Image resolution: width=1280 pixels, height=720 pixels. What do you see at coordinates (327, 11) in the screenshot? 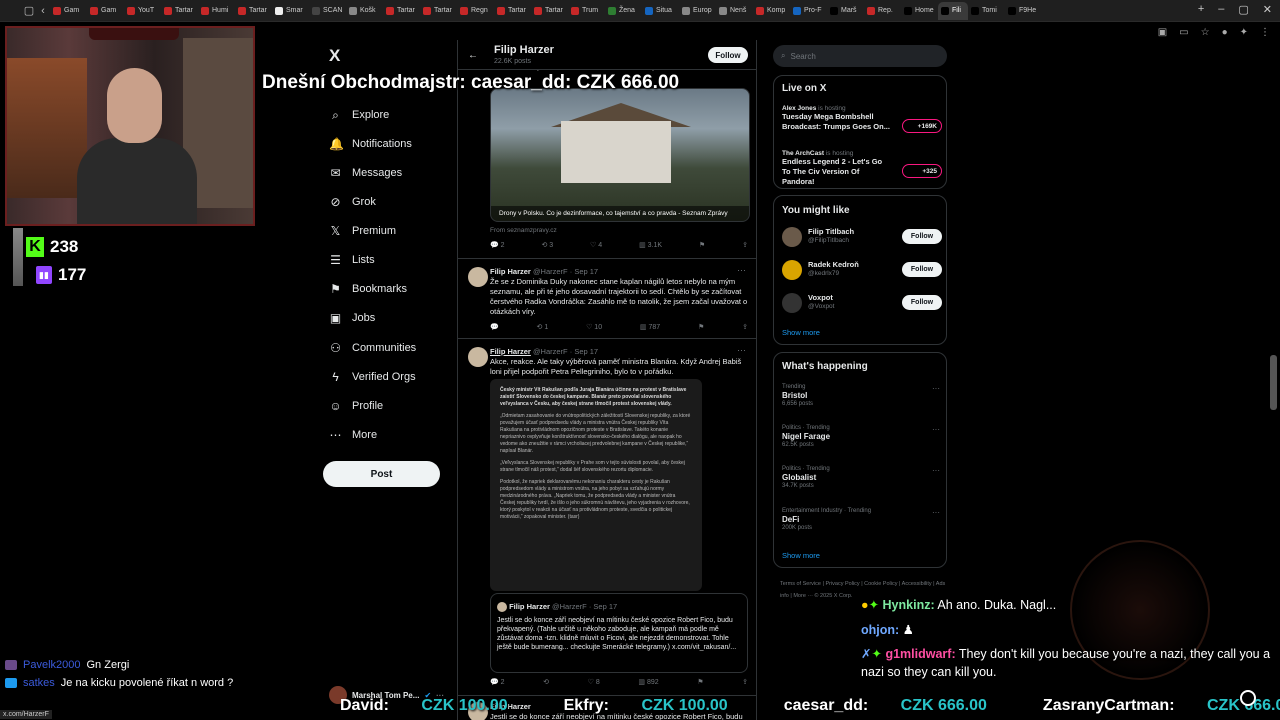
I see `browser-tab: SCAN` at bounding box center [327, 11].